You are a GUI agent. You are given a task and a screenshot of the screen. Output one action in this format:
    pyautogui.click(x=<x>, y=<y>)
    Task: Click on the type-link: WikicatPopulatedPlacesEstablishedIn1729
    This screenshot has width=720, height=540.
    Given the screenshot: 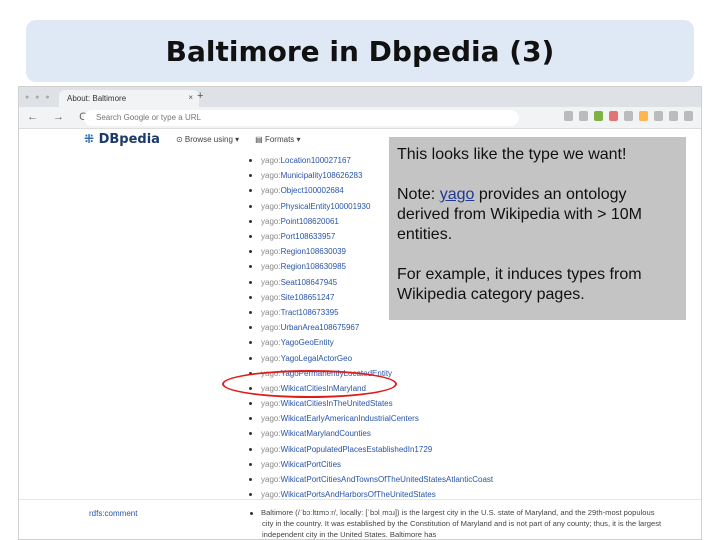 What is the action you would take?
    pyautogui.click(x=357, y=449)
    